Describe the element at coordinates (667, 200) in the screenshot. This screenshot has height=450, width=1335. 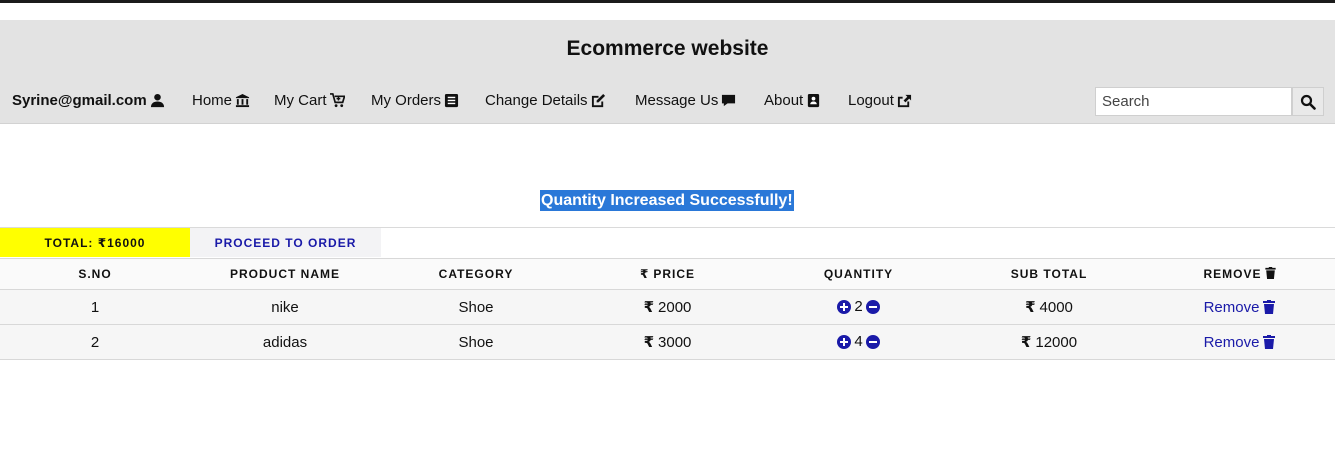
I see `flash-message: Quantity Increased Successfully!` at that location.